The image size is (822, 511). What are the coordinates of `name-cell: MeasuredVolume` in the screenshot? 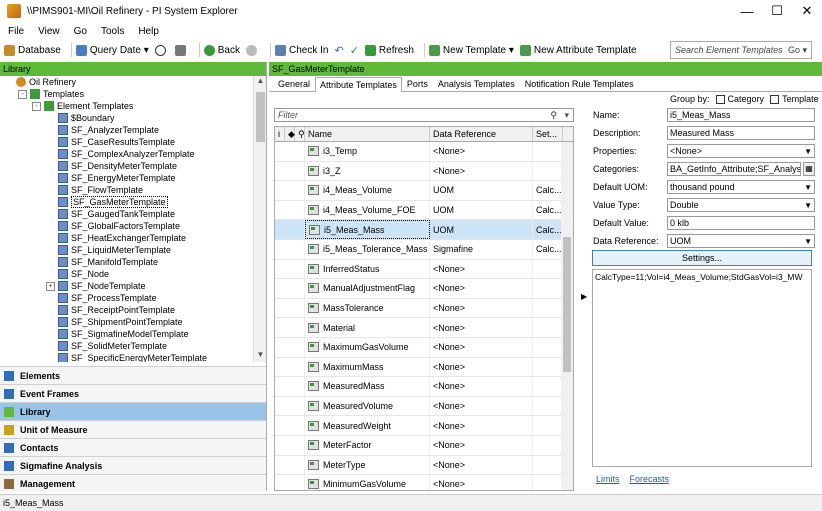 It's located at (367, 406).